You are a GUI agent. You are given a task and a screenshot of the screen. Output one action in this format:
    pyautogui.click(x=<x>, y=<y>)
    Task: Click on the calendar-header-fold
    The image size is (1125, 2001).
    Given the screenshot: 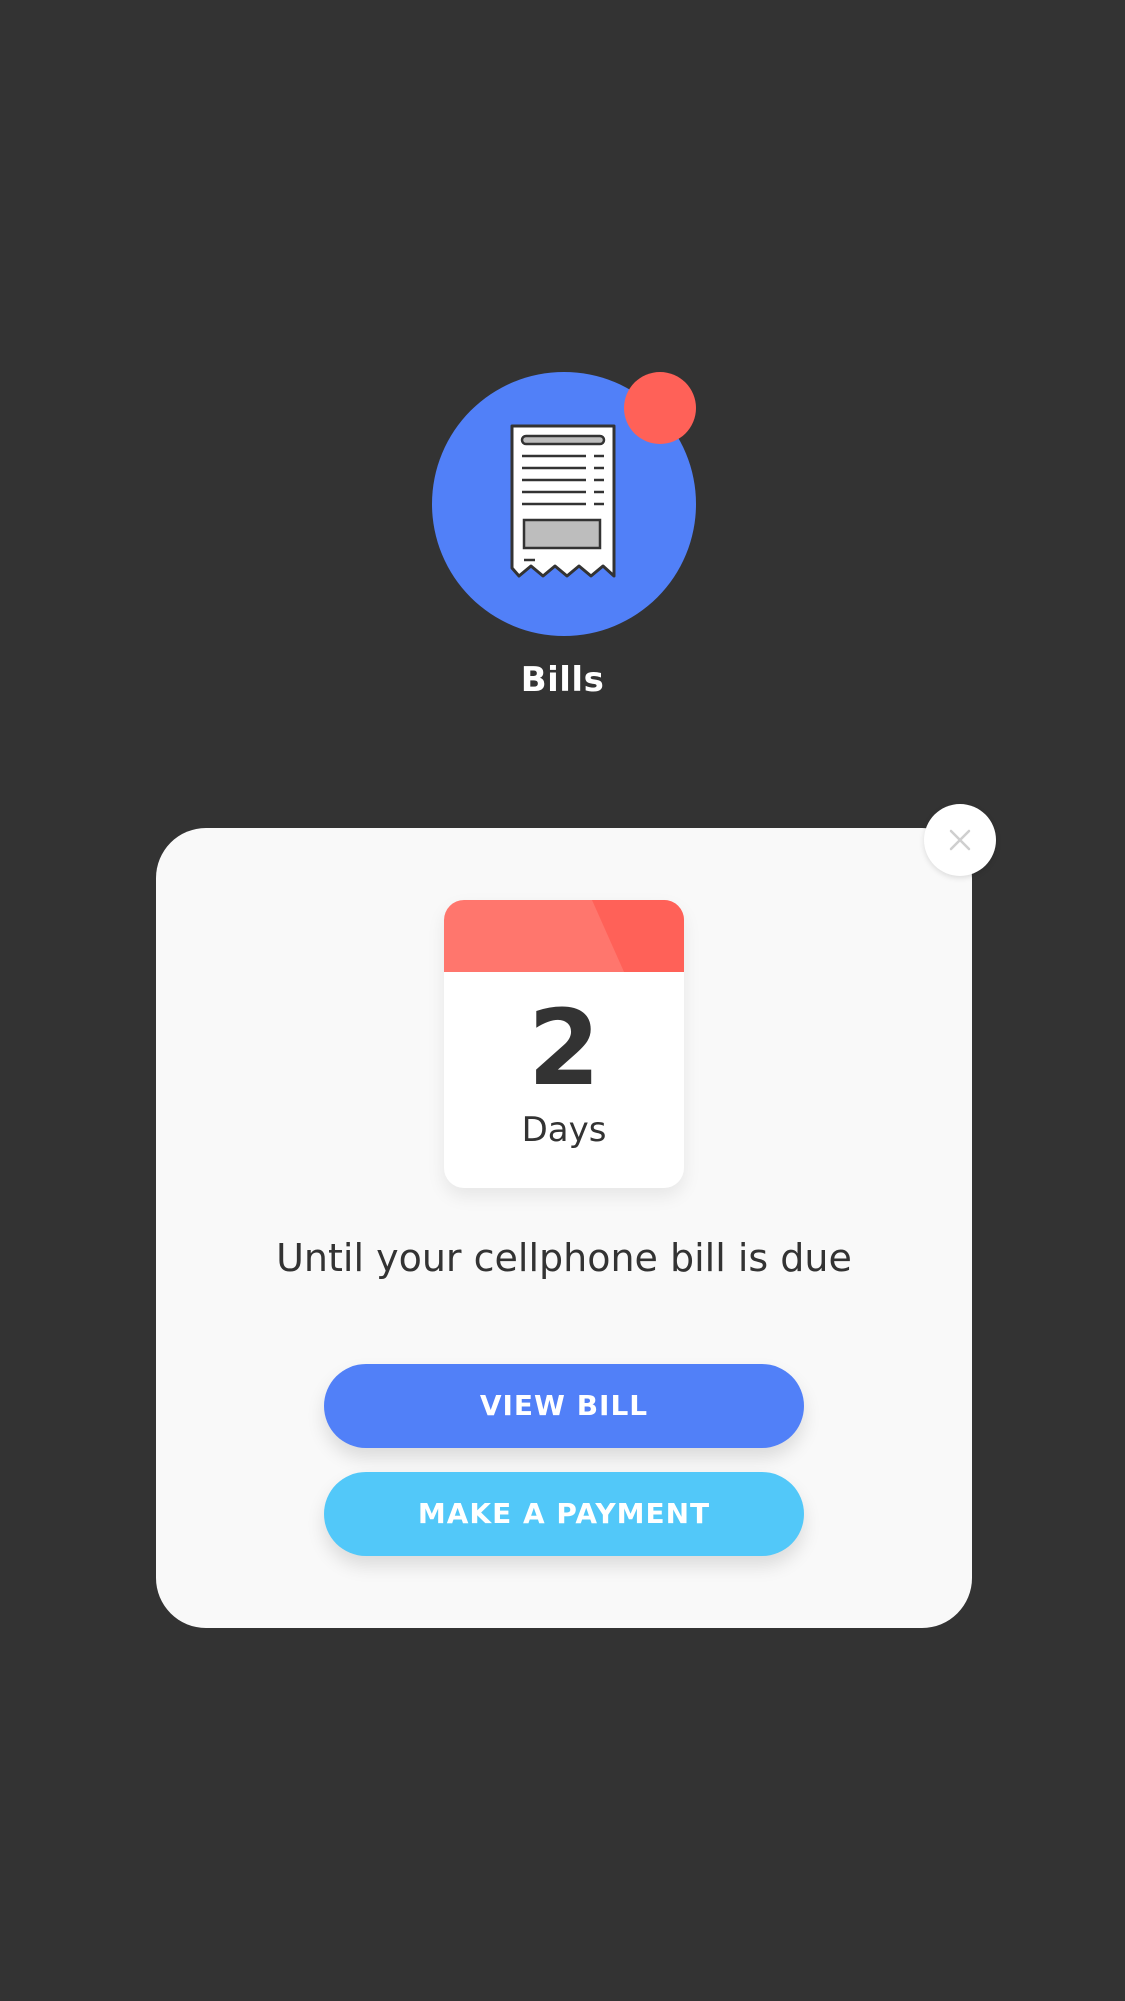 What is the action you would take?
    pyautogui.click(x=638, y=936)
    